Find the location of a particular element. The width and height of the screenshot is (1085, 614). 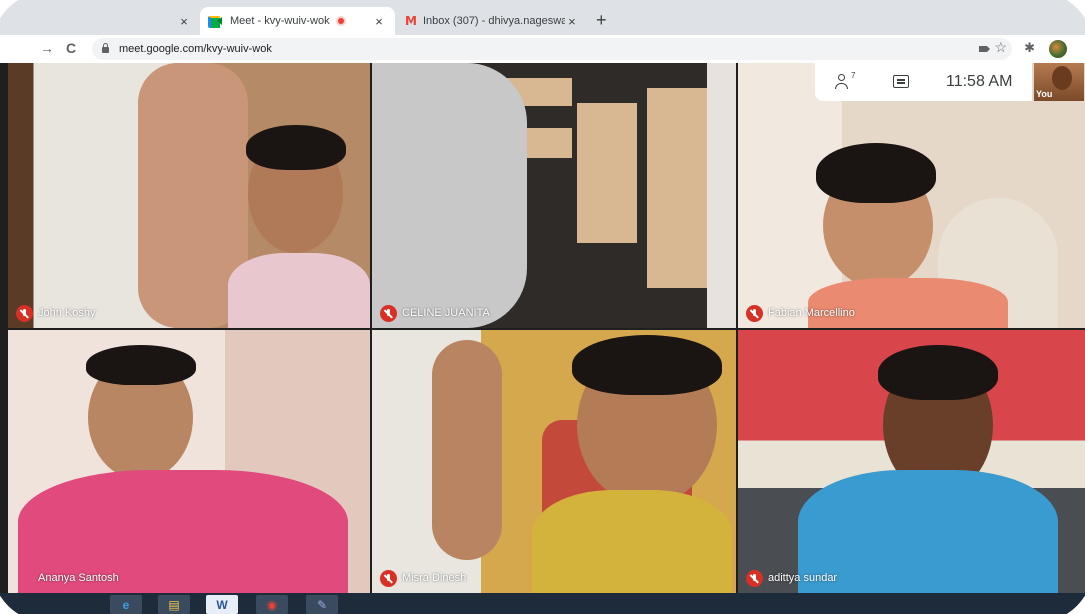

participant-name: adittya sundar is located at coordinates (803, 578).